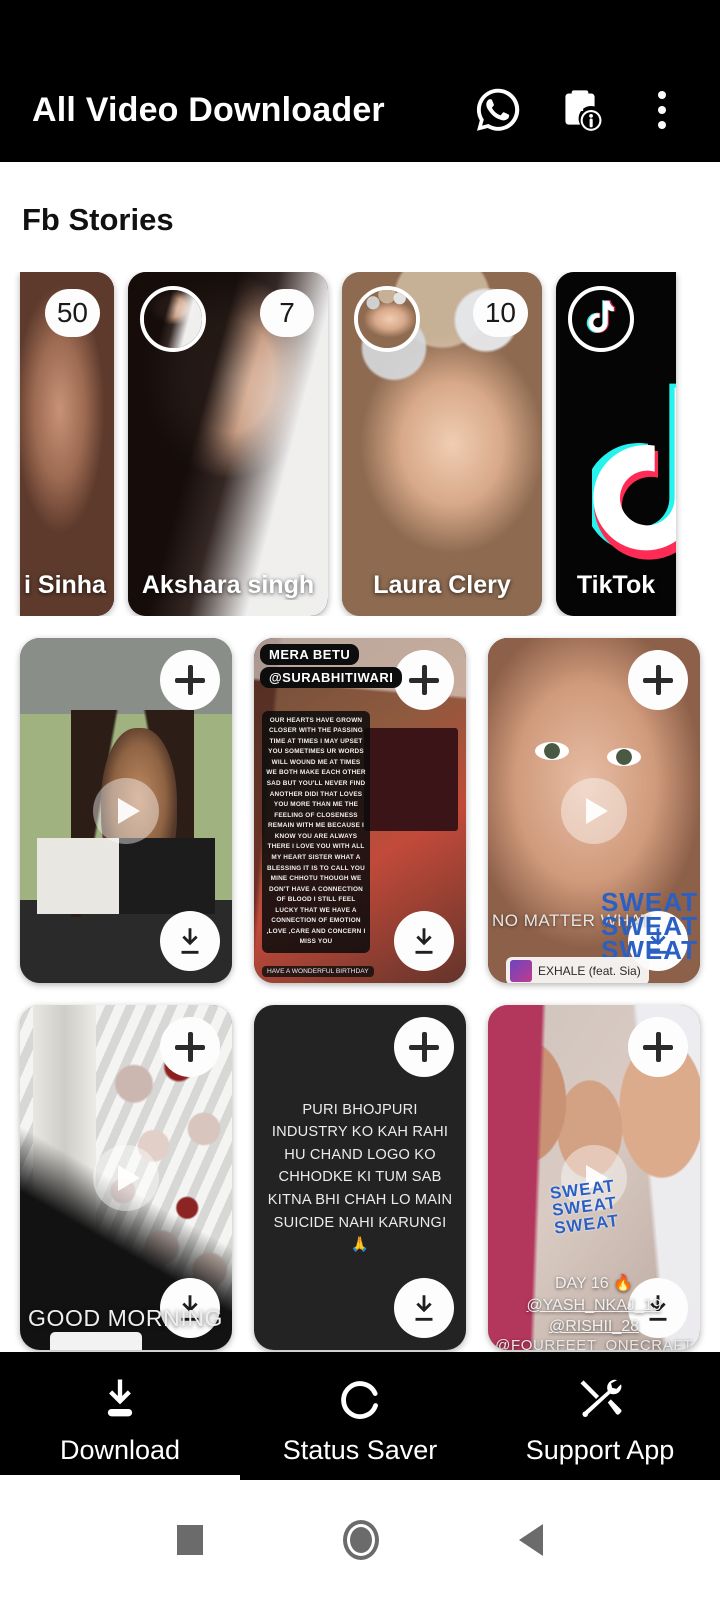  I want to click on story-name: Akshara singh, so click(228, 585).